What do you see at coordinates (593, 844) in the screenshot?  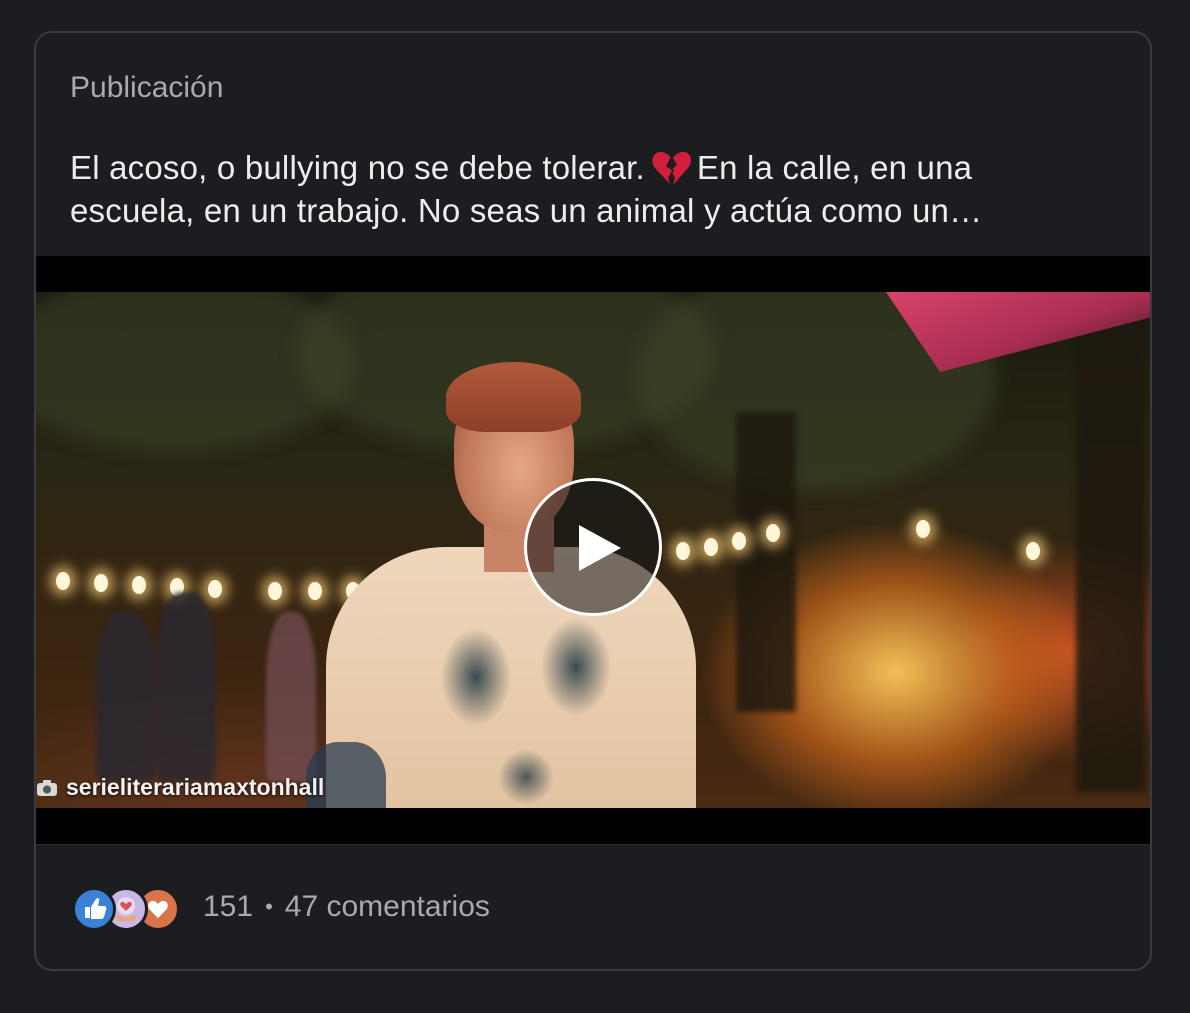 I see `divider` at bounding box center [593, 844].